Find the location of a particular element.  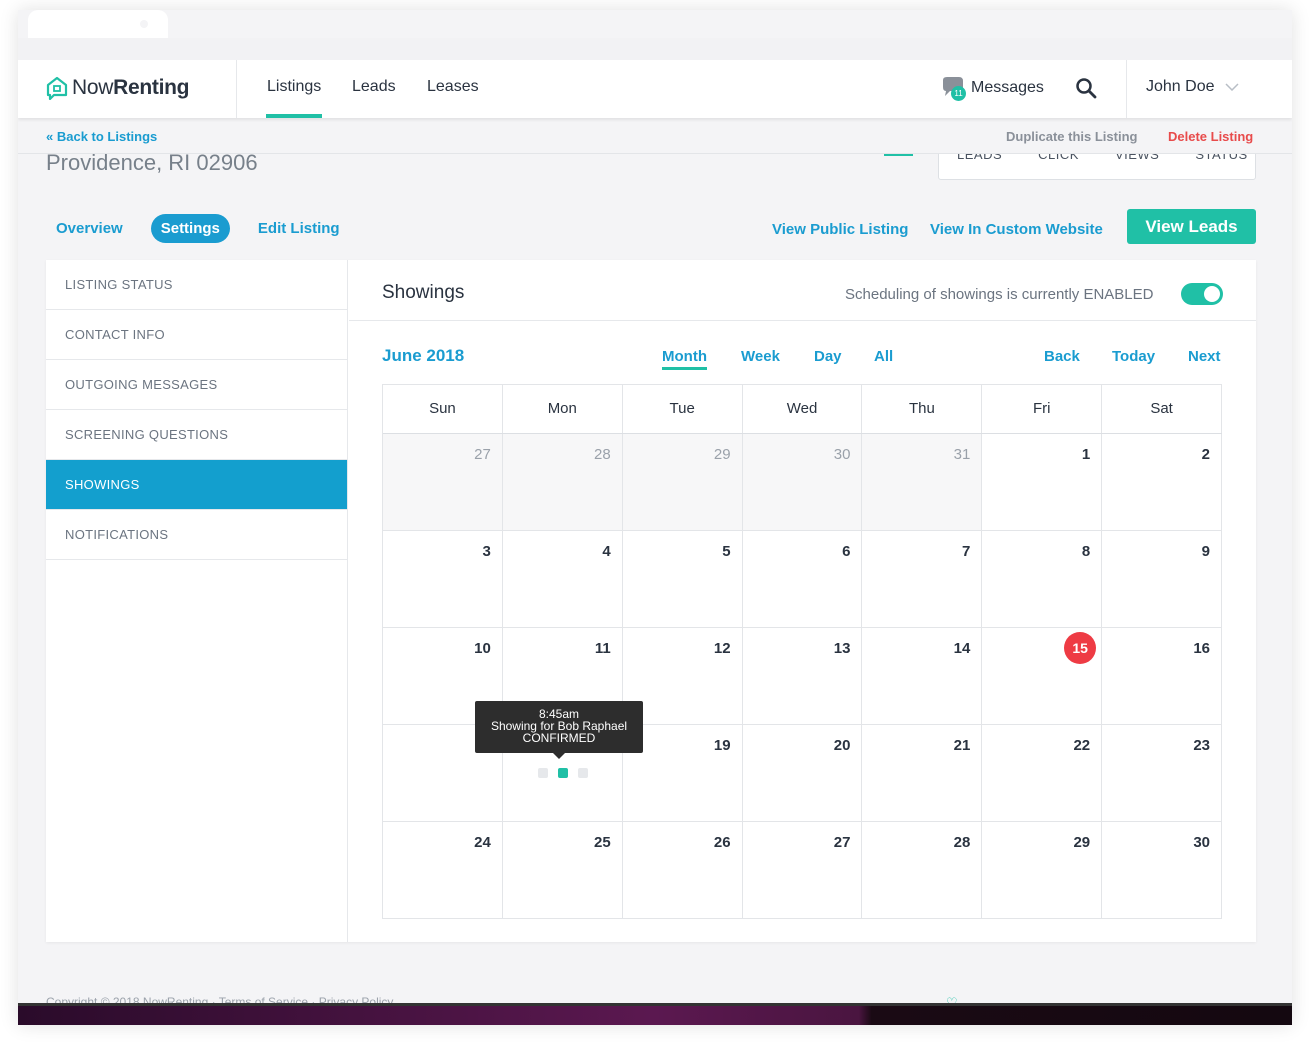

back-to-listings-link: « Back to Listings is located at coordinates (101, 136).